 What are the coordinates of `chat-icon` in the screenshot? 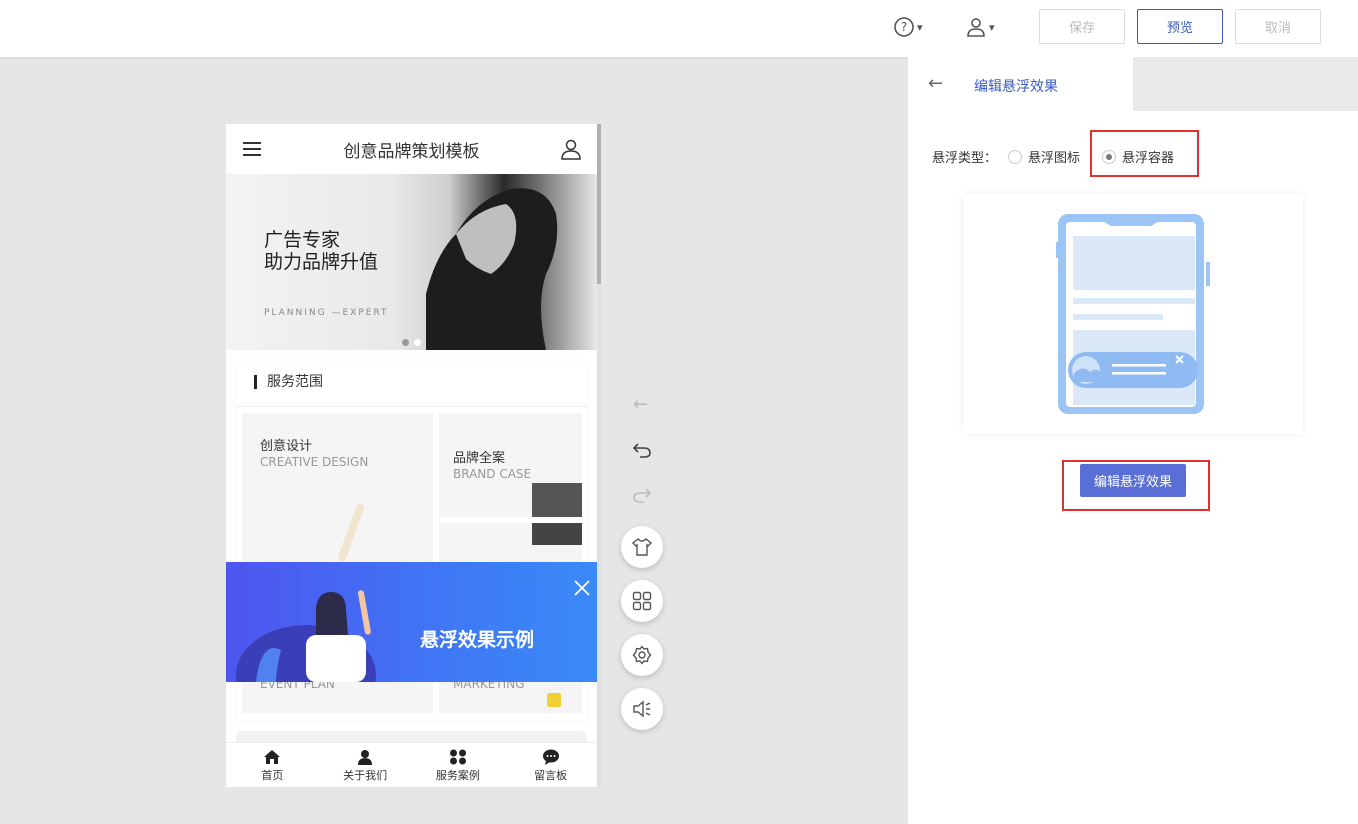 It's located at (550, 757).